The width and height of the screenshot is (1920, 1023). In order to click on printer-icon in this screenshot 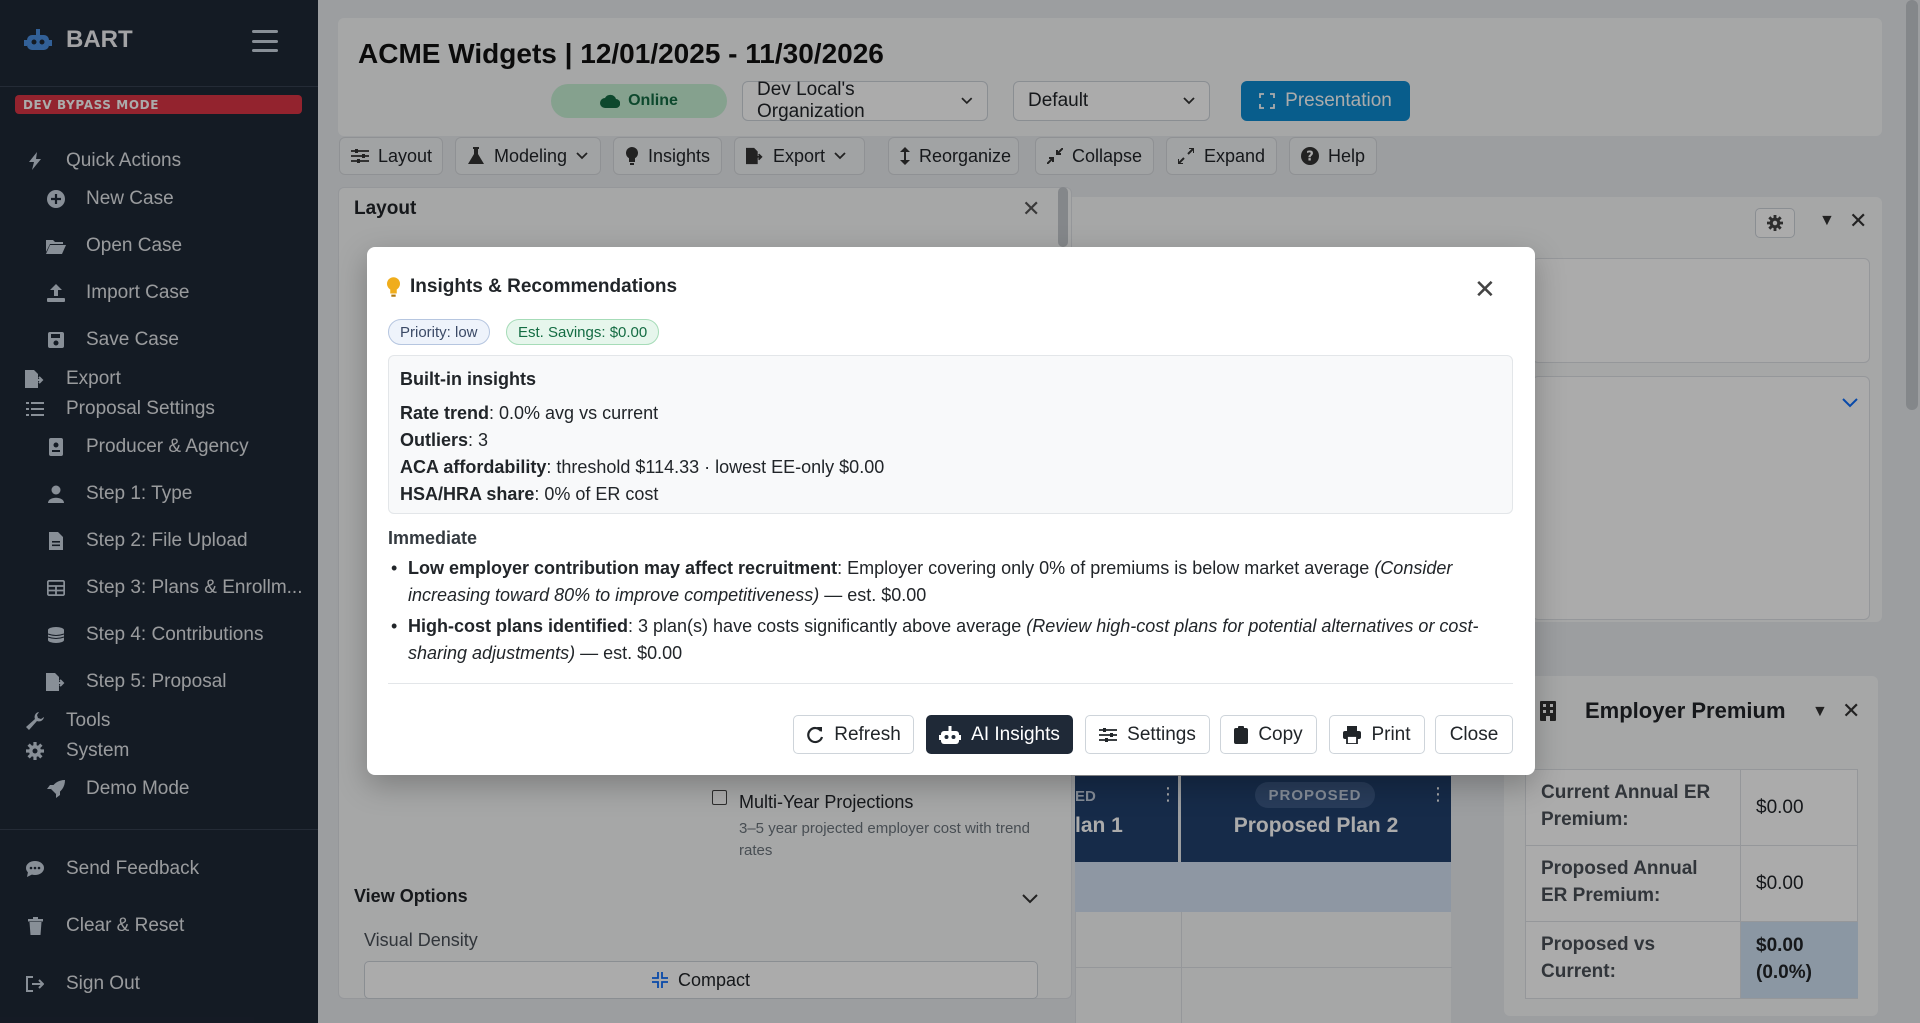, I will do `click(1352, 734)`.